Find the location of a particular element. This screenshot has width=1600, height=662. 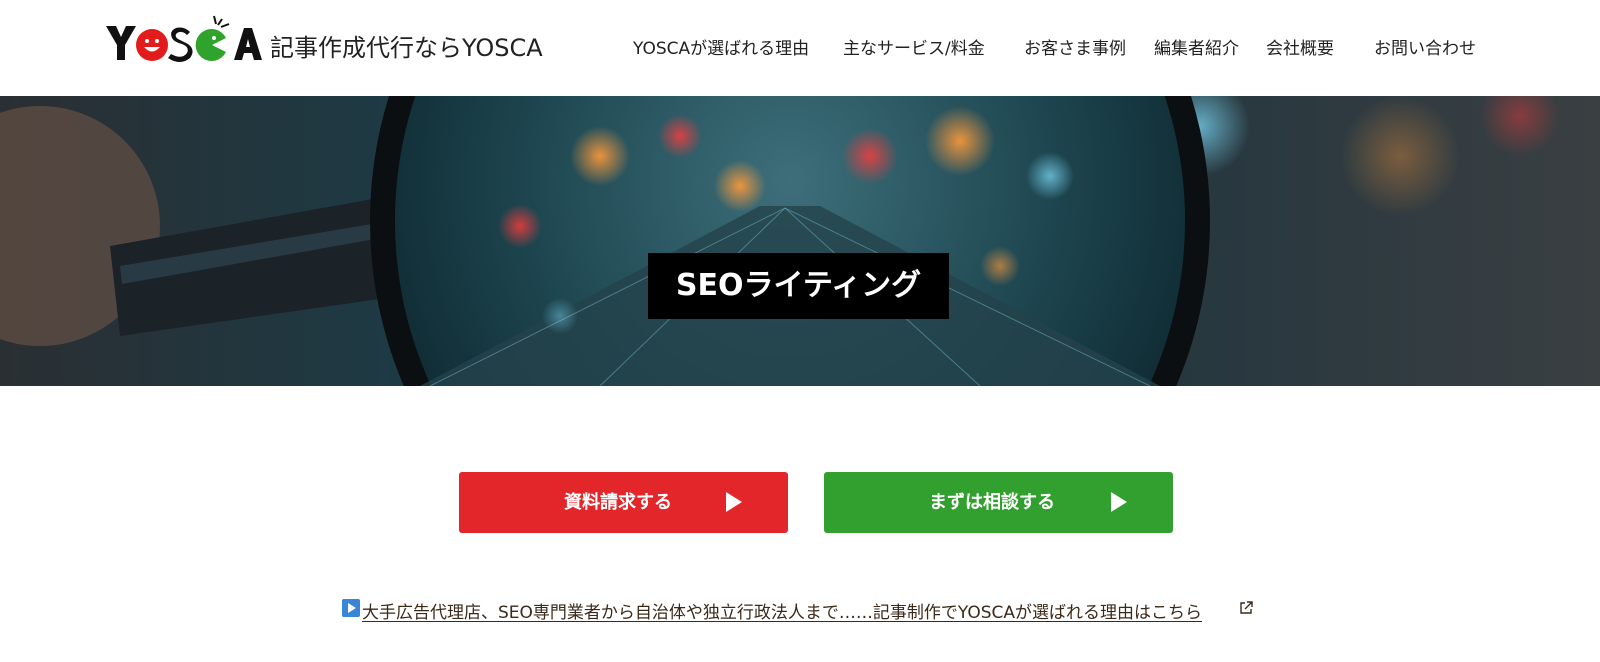

nav-case-studies: お客さま事例 is located at coordinates (1075, 46).